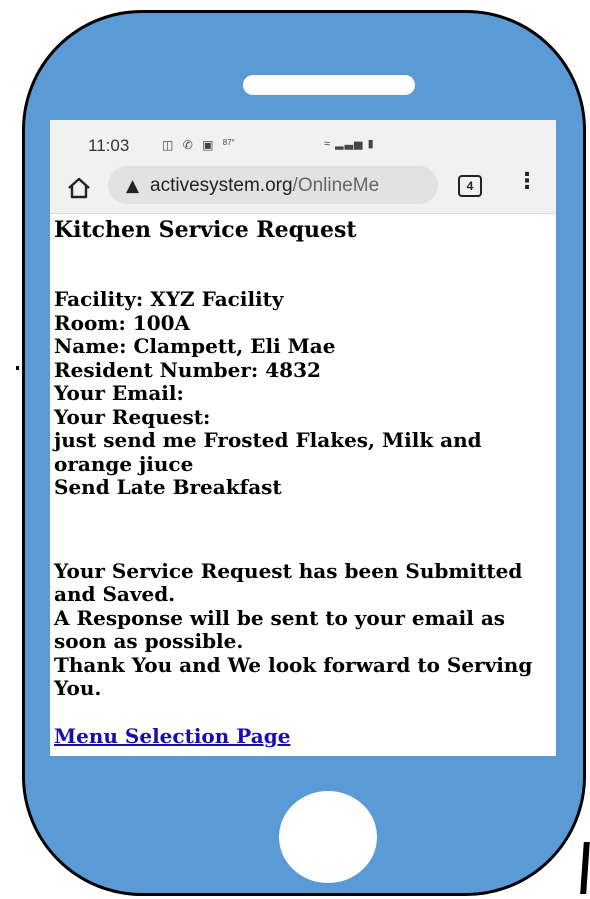 Image resolution: width=590 pixels, height=899 pixels. What do you see at coordinates (119, 393) in the screenshot?
I see `email-label: Your Email:` at bounding box center [119, 393].